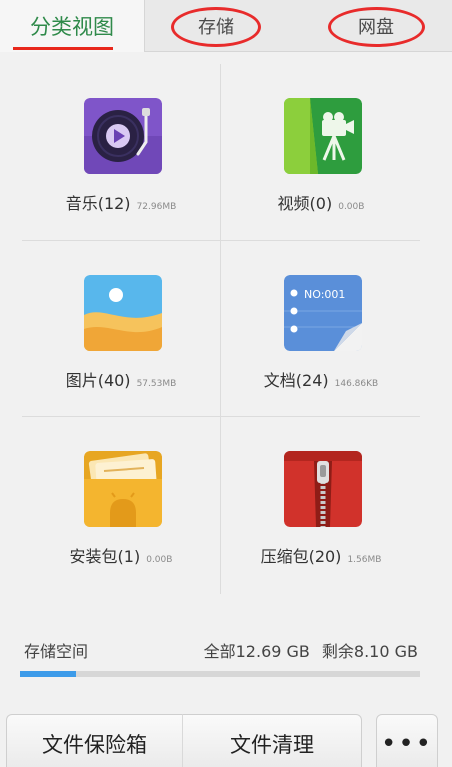  What do you see at coordinates (356, 384) in the screenshot?
I see `category-size: 146.86KB` at bounding box center [356, 384].